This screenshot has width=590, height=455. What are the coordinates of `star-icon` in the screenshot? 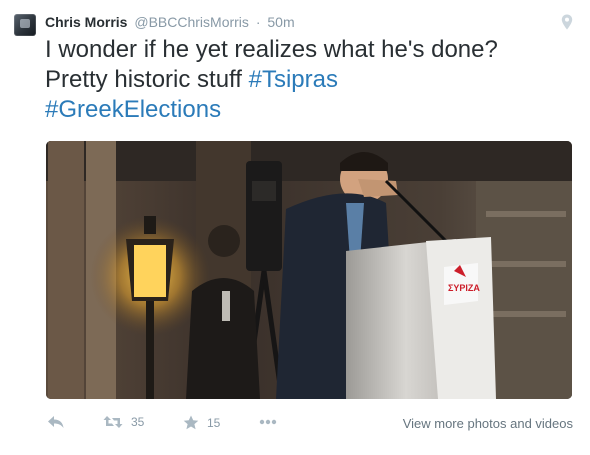 It's located at (191, 422).